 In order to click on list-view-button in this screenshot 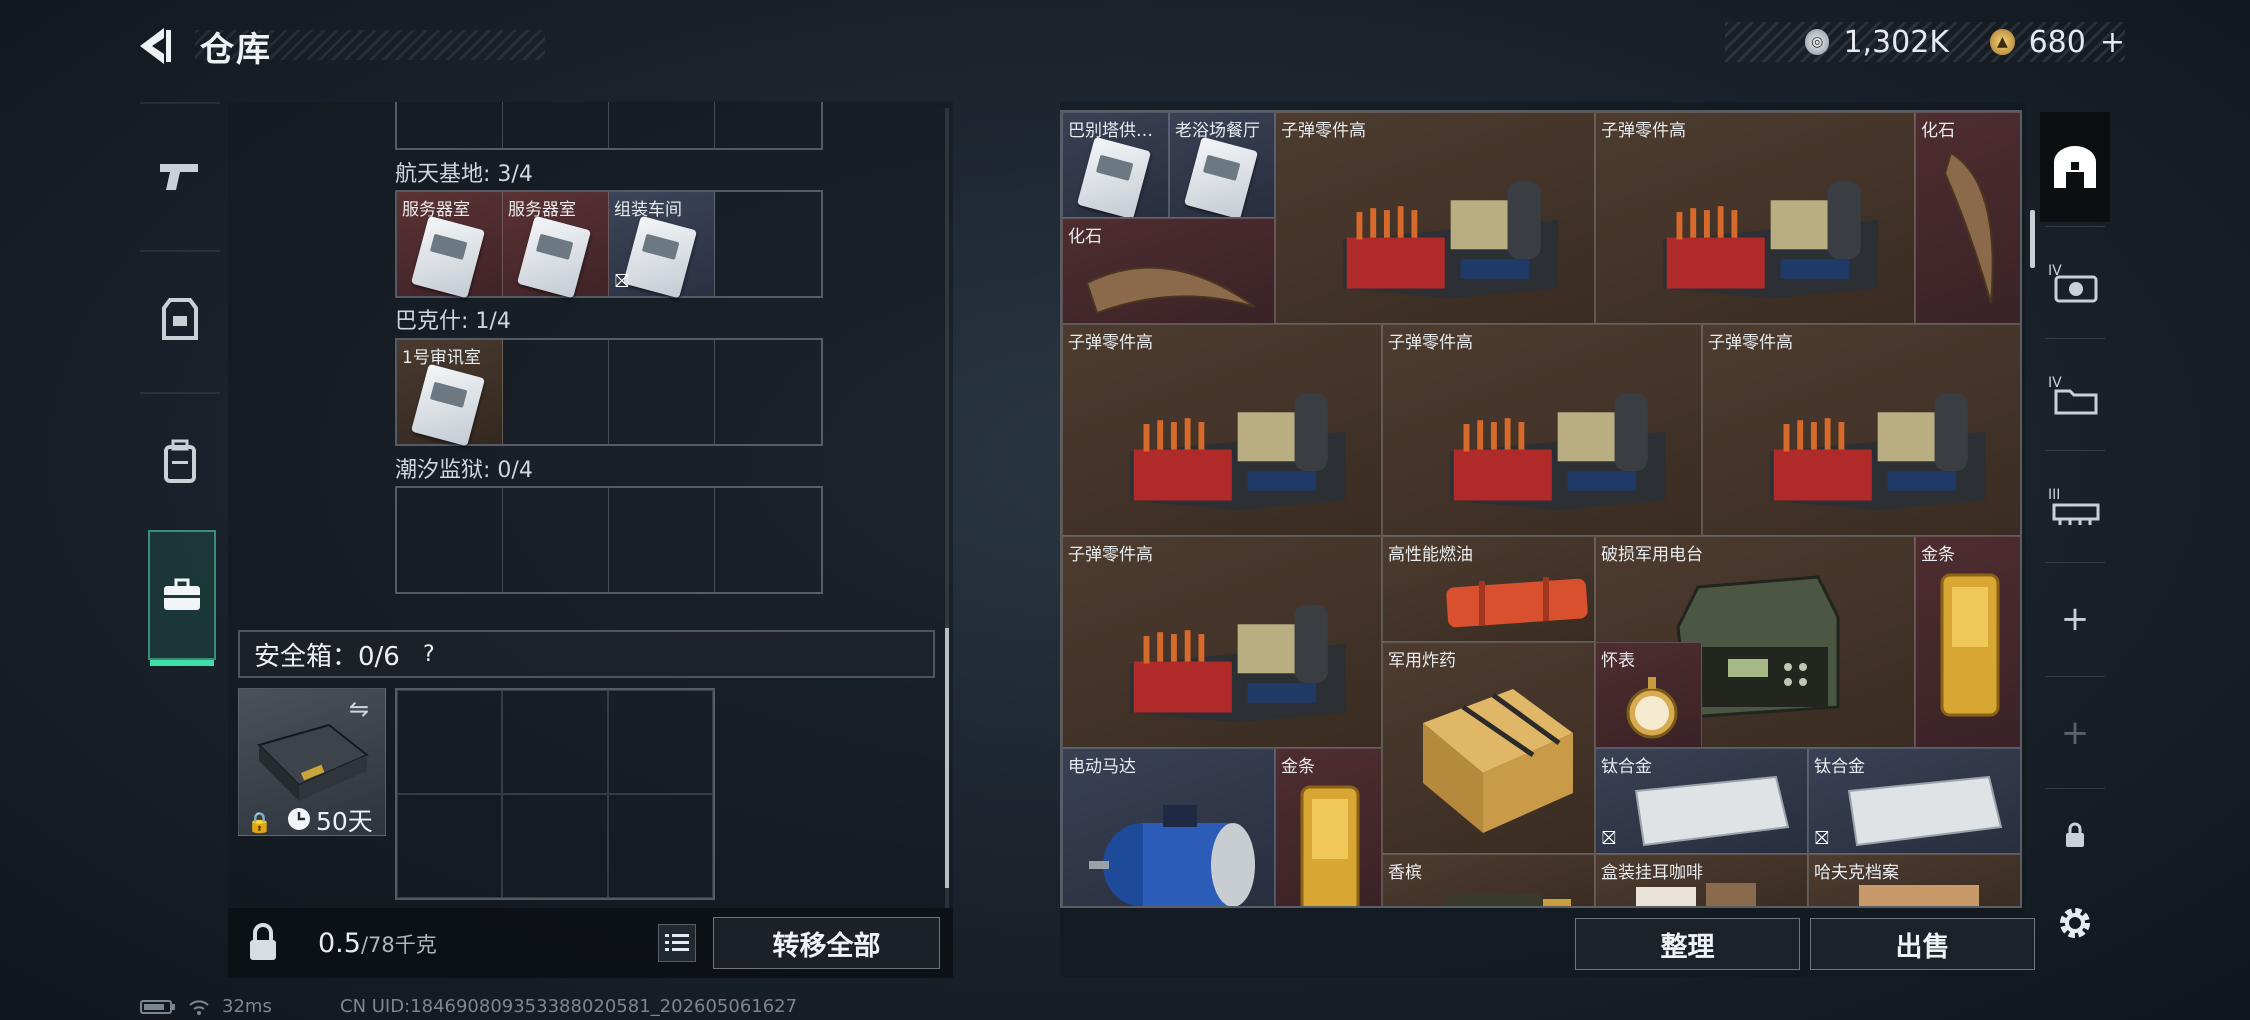, I will do `click(677, 943)`.